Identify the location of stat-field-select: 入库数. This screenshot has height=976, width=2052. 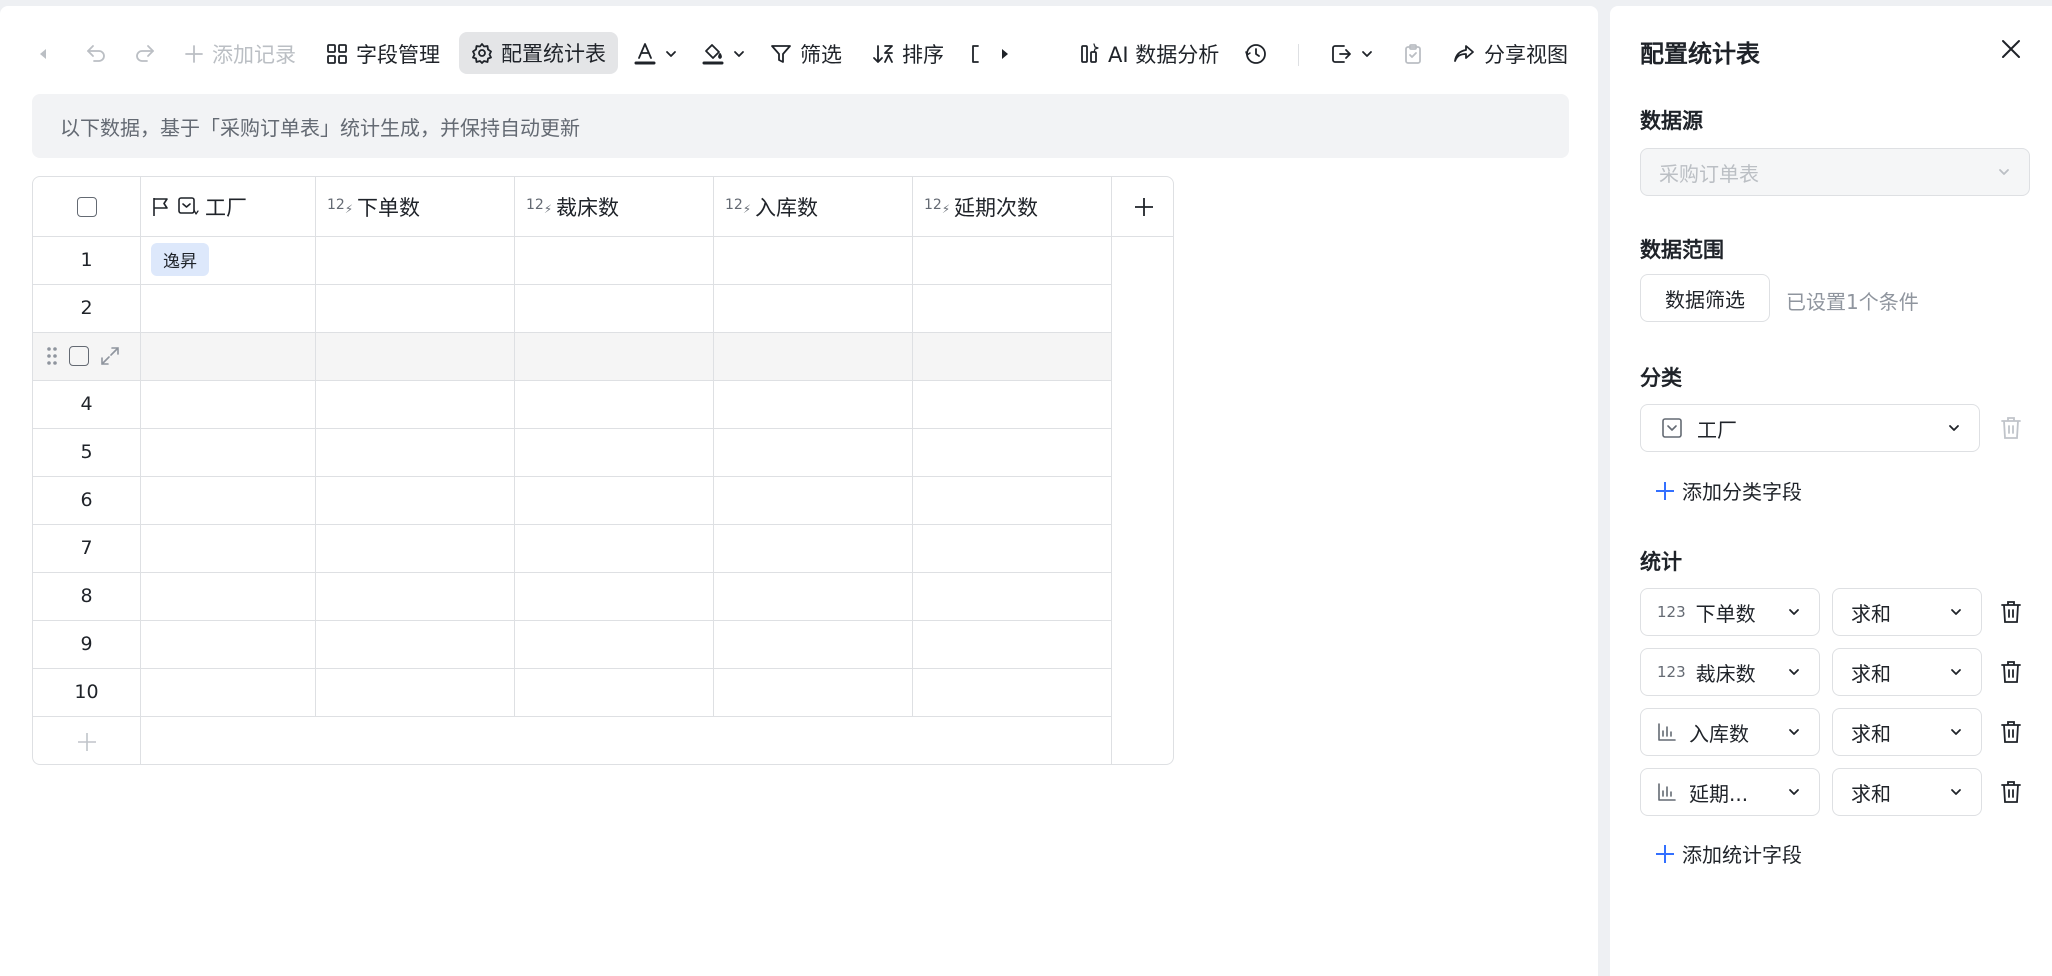
(1730, 732).